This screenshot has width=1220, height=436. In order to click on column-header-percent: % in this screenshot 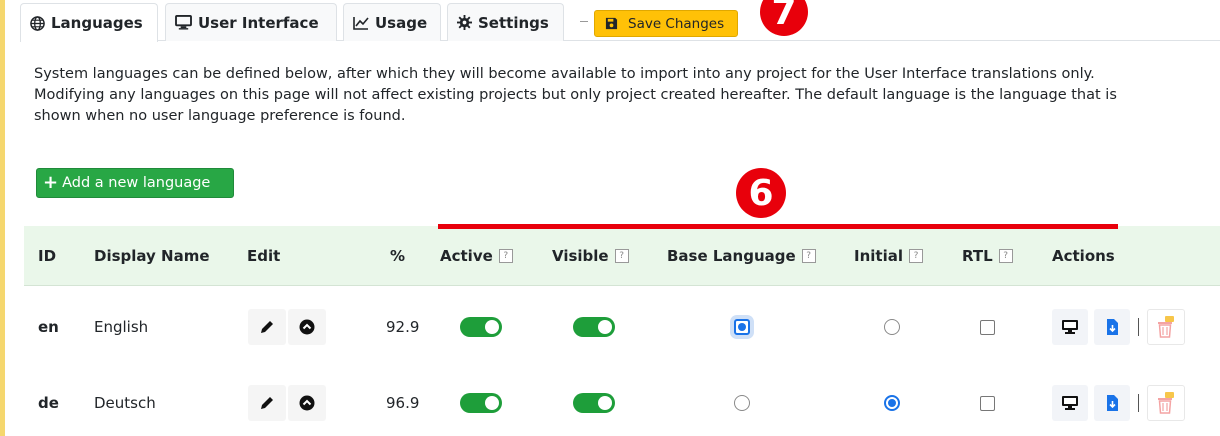, I will do `click(398, 256)`.